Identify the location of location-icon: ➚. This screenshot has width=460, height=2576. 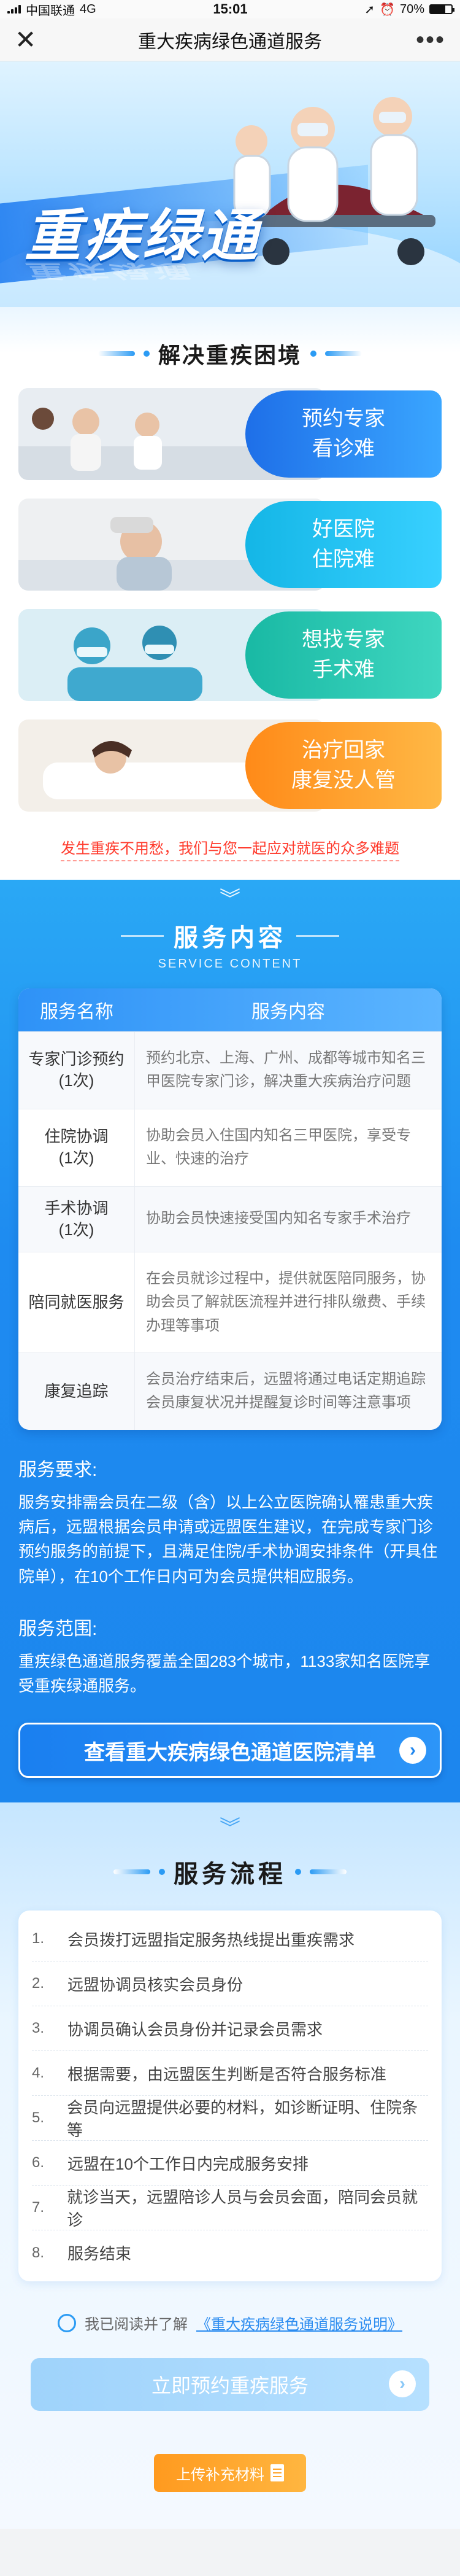
(369, 9).